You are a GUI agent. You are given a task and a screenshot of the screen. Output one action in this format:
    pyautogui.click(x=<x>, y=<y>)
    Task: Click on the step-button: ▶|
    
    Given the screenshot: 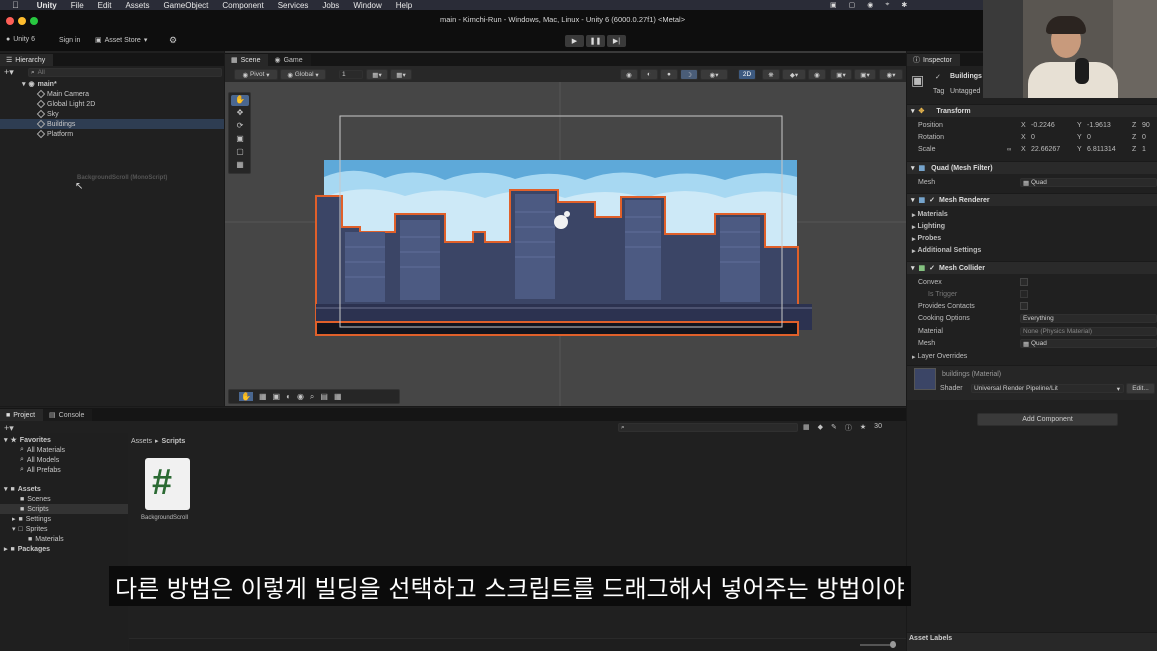 What is the action you would take?
    pyautogui.click(x=616, y=41)
    